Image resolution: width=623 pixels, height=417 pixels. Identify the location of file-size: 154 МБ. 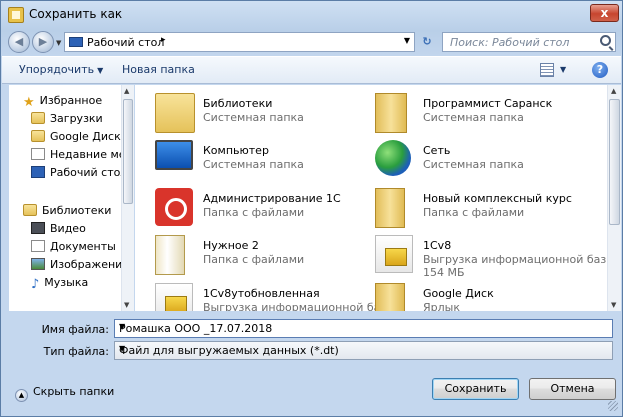
(444, 272).